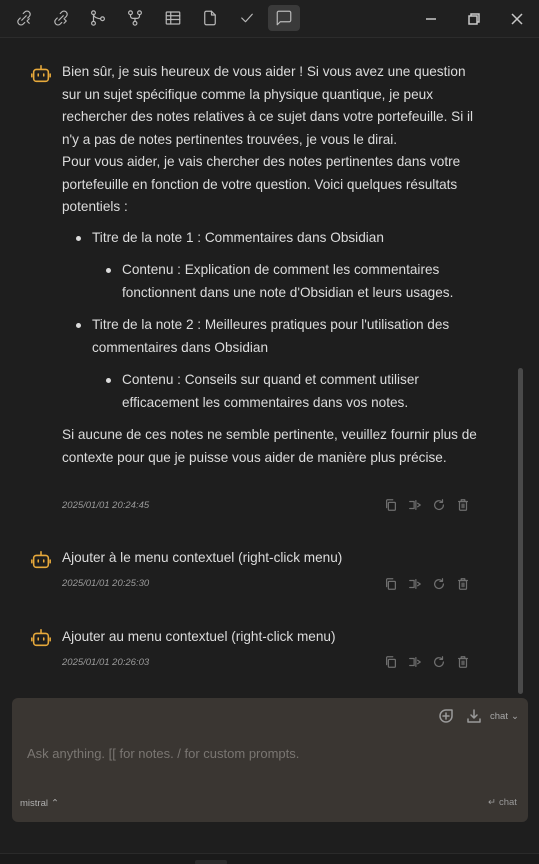  I want to click on download-icon, so click(474, 716).